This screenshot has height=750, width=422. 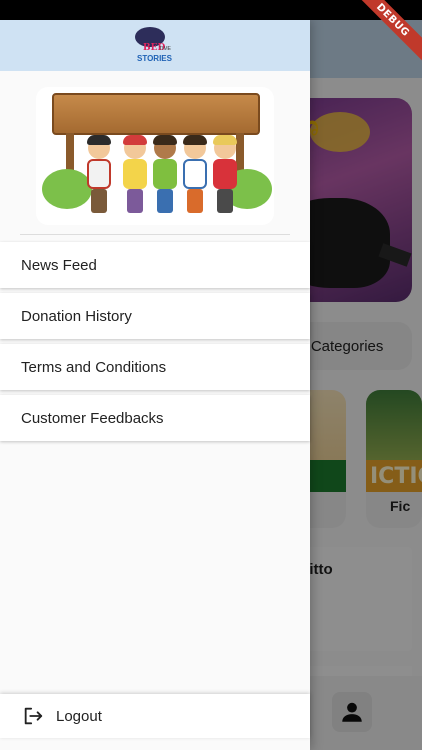 I want to click on kids-banner-image, so click(x=155, y=156).